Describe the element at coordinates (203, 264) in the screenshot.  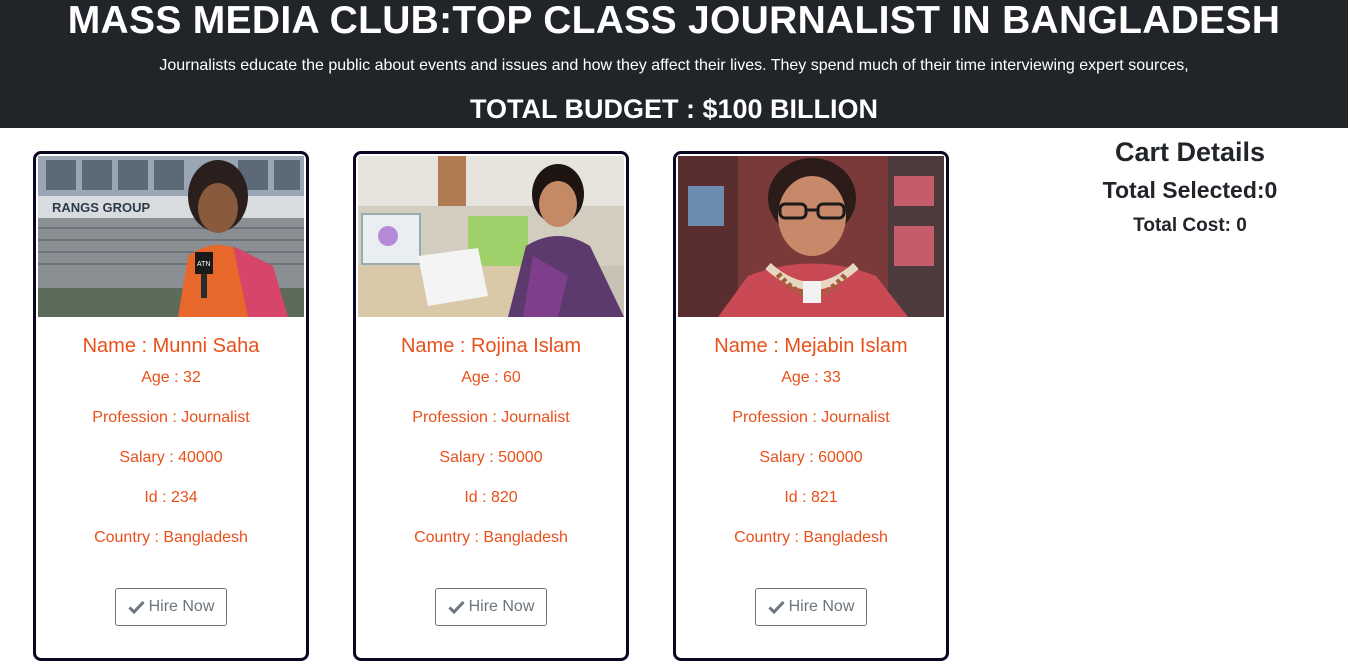
I see `svg-text: ATN` at that location.